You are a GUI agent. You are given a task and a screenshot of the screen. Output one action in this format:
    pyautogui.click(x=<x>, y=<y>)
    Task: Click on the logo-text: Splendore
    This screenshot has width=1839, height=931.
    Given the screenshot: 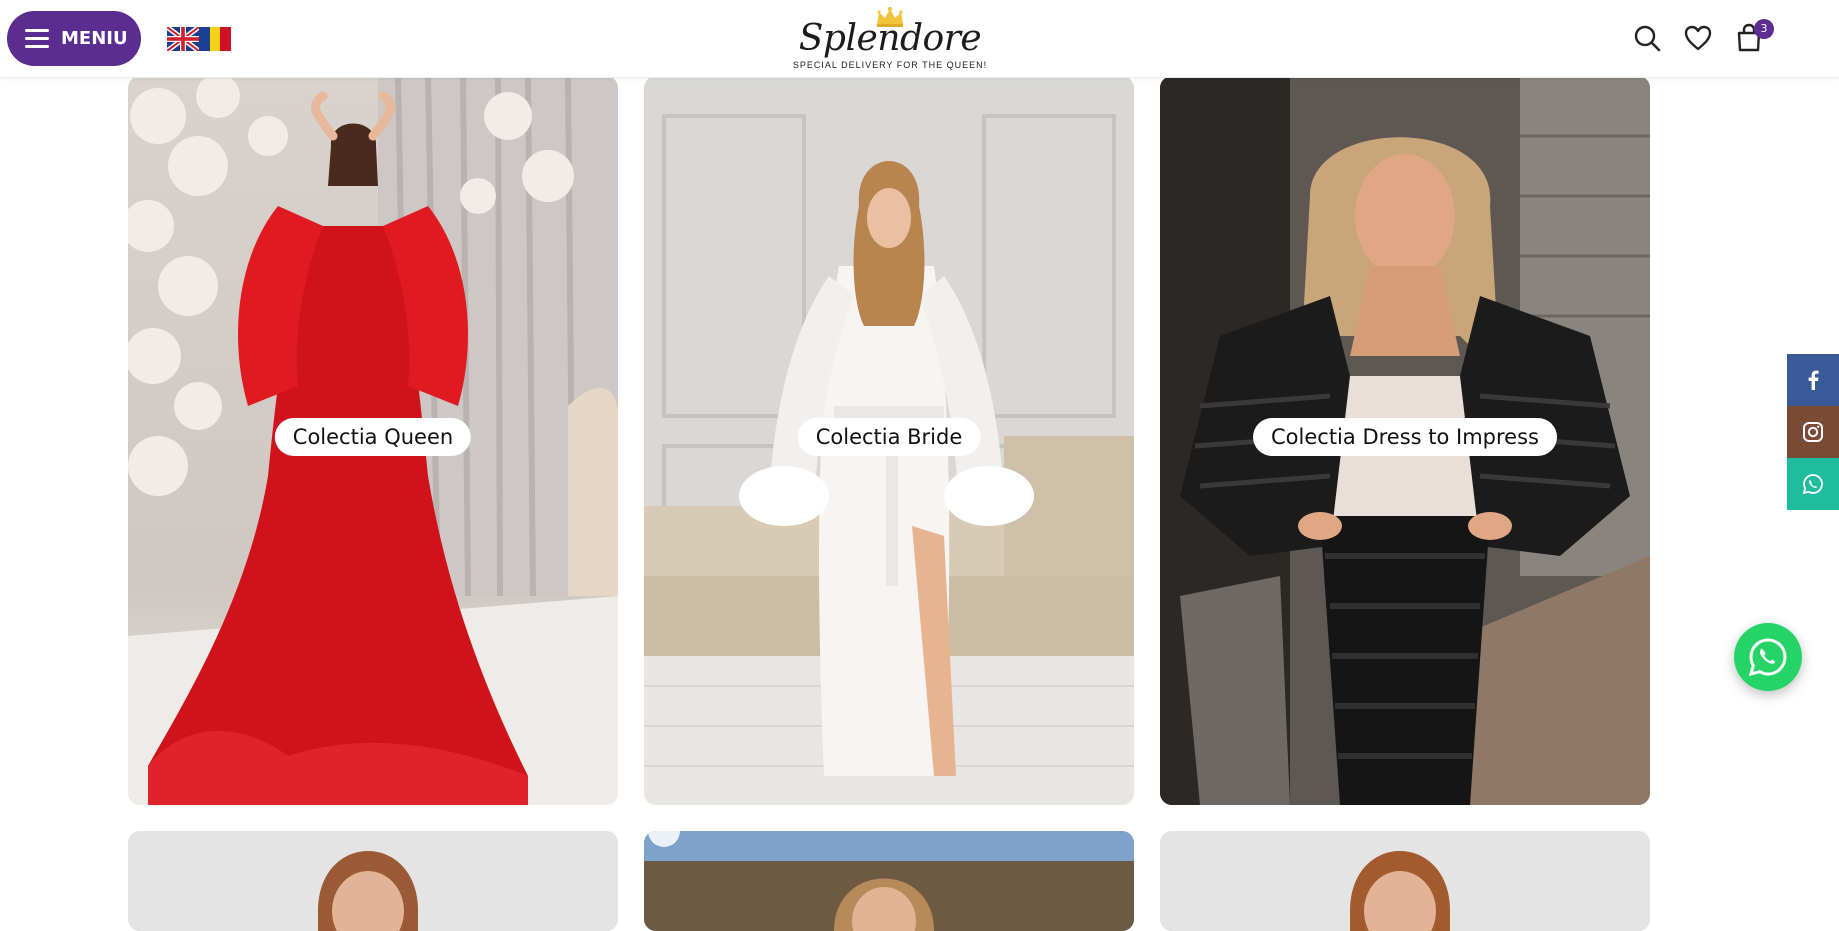 What is the action you would take?
    pyautogui.click(x=890, y=38)
    